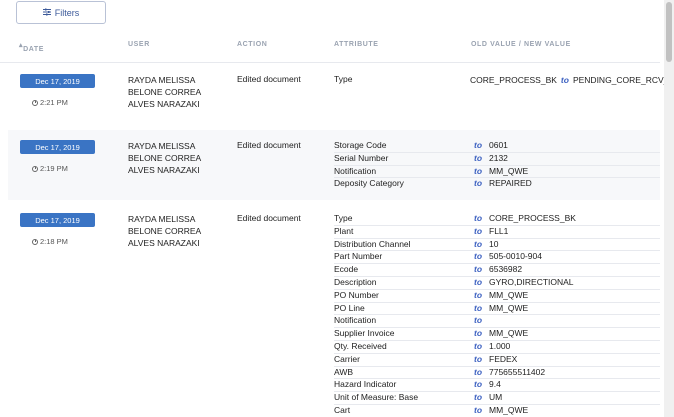 This screenshot has width=674, height=417. What do you see at coordinates (497, 219) in the screenshot?
I see `attribute-row: Type to CORE_PROCESS_BK` at bounding box center [497, 219].